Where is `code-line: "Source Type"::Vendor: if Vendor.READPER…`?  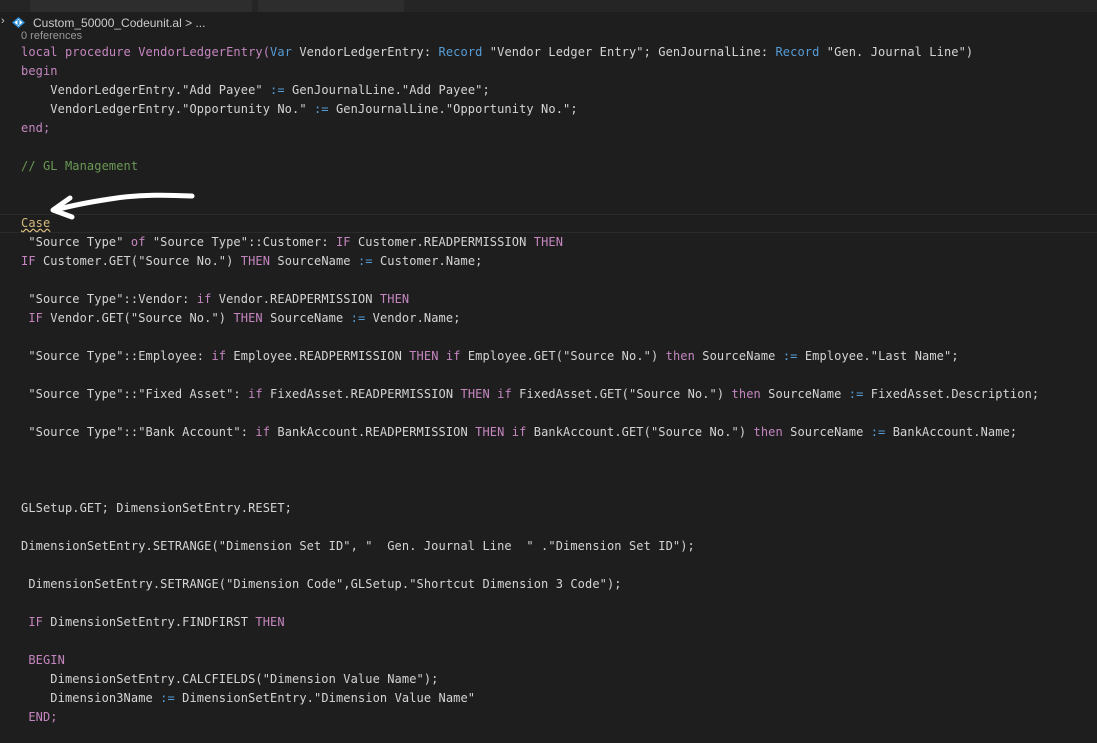 code-line: "Source Type"::Vendor: if Vendor.READPER… is located at coordinates (215, 299).